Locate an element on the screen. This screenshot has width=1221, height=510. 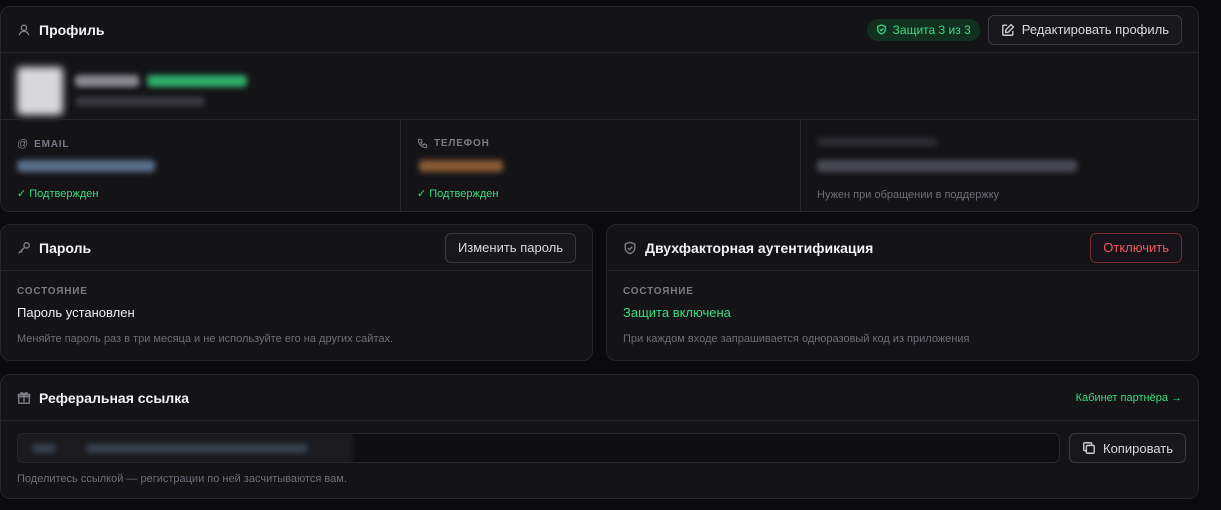
edit-icon is located at coordinates (1008, 29).